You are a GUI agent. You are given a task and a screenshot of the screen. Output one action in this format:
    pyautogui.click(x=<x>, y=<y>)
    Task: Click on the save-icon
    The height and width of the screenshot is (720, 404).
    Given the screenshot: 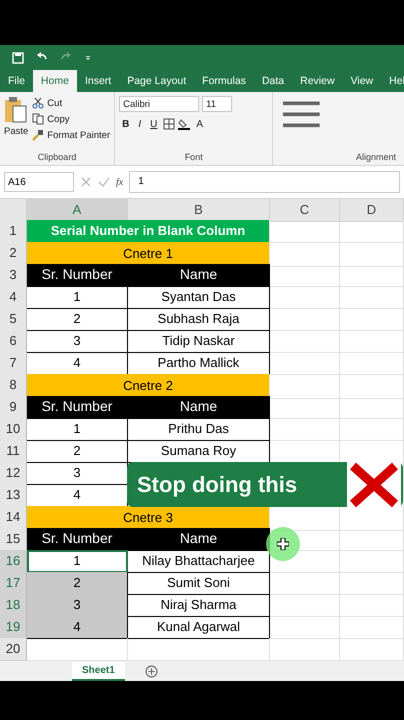 What is the action you would take?
    pyautogui.click(x=18, y=58)
    